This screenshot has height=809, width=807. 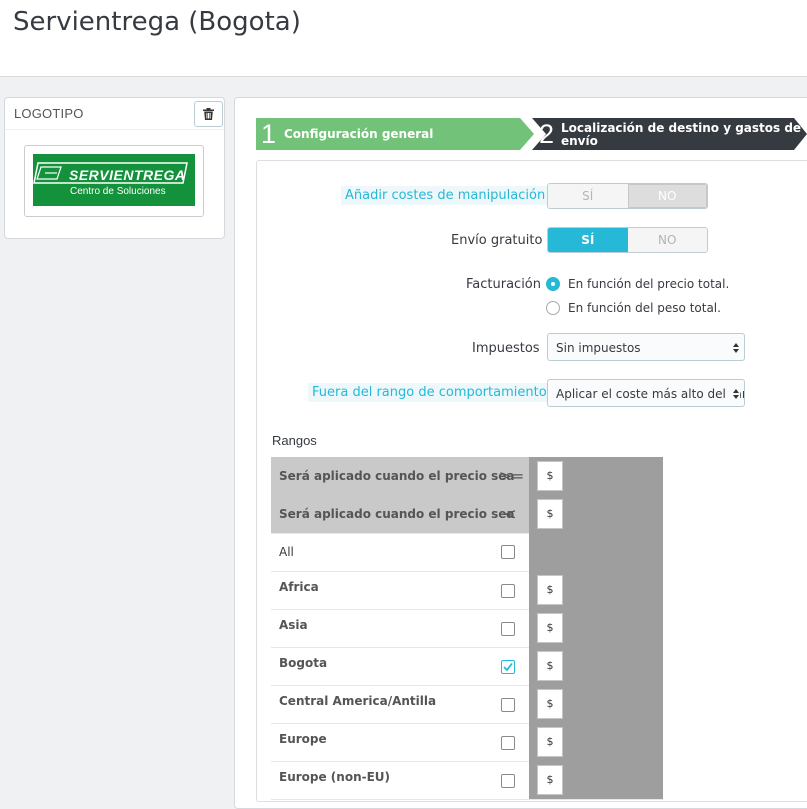 I want to click on free-shipping-toggle: SÍ NO, so click(x=627, y=240).